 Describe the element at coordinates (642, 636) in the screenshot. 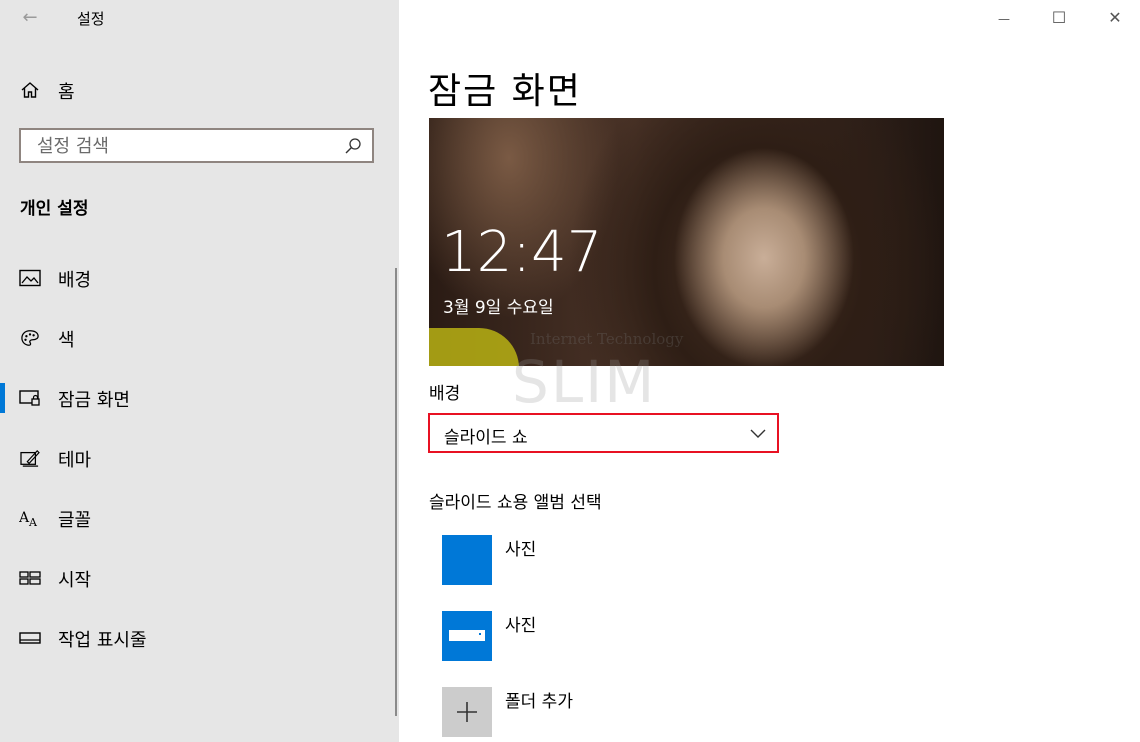

I see `album-item-photos-2: 사진` at that location.